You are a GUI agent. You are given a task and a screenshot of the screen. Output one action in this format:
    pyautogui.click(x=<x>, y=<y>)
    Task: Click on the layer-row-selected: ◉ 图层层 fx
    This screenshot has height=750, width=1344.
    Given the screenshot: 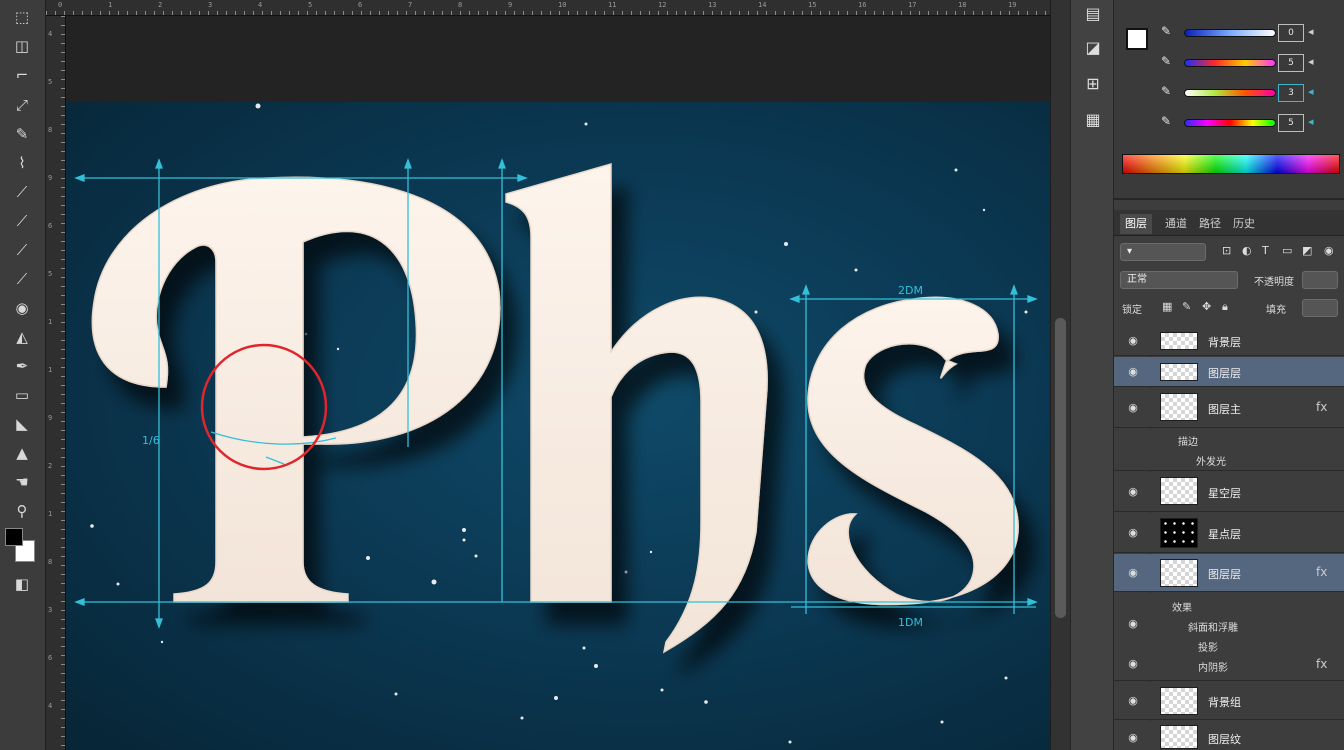 What is the action you would take?
    pyautogui.click(x=1229, y=573)
    